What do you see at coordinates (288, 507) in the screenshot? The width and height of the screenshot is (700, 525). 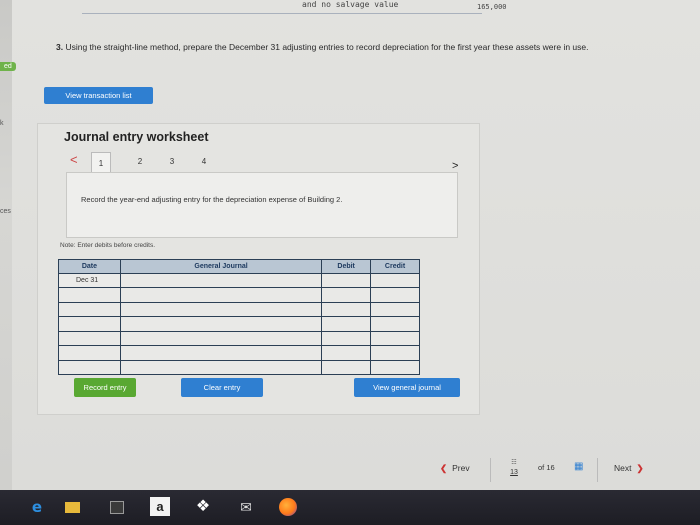 I see `firefox-icon` at bounding box center [288, 507].